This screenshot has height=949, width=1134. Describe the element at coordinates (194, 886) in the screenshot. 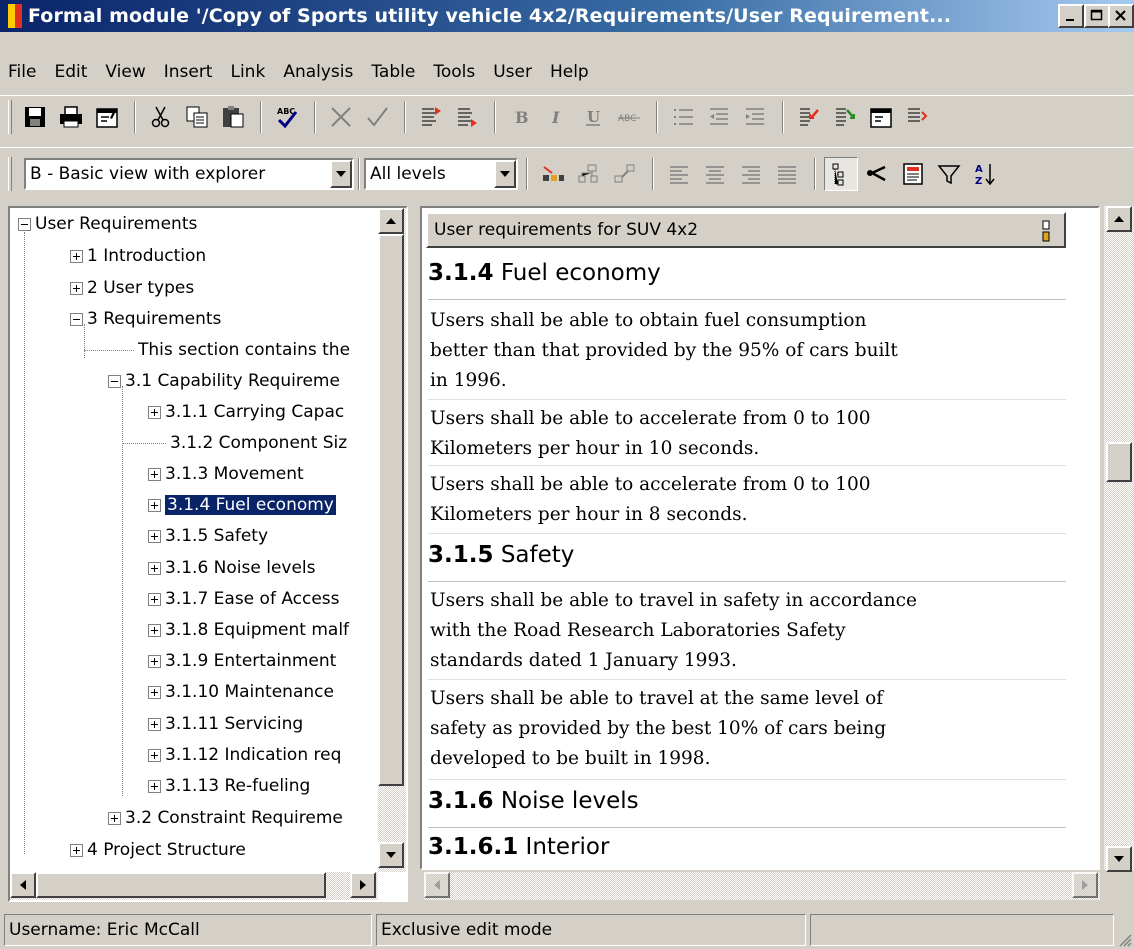

I see `tree-horizontal-scrollbar` at that location.